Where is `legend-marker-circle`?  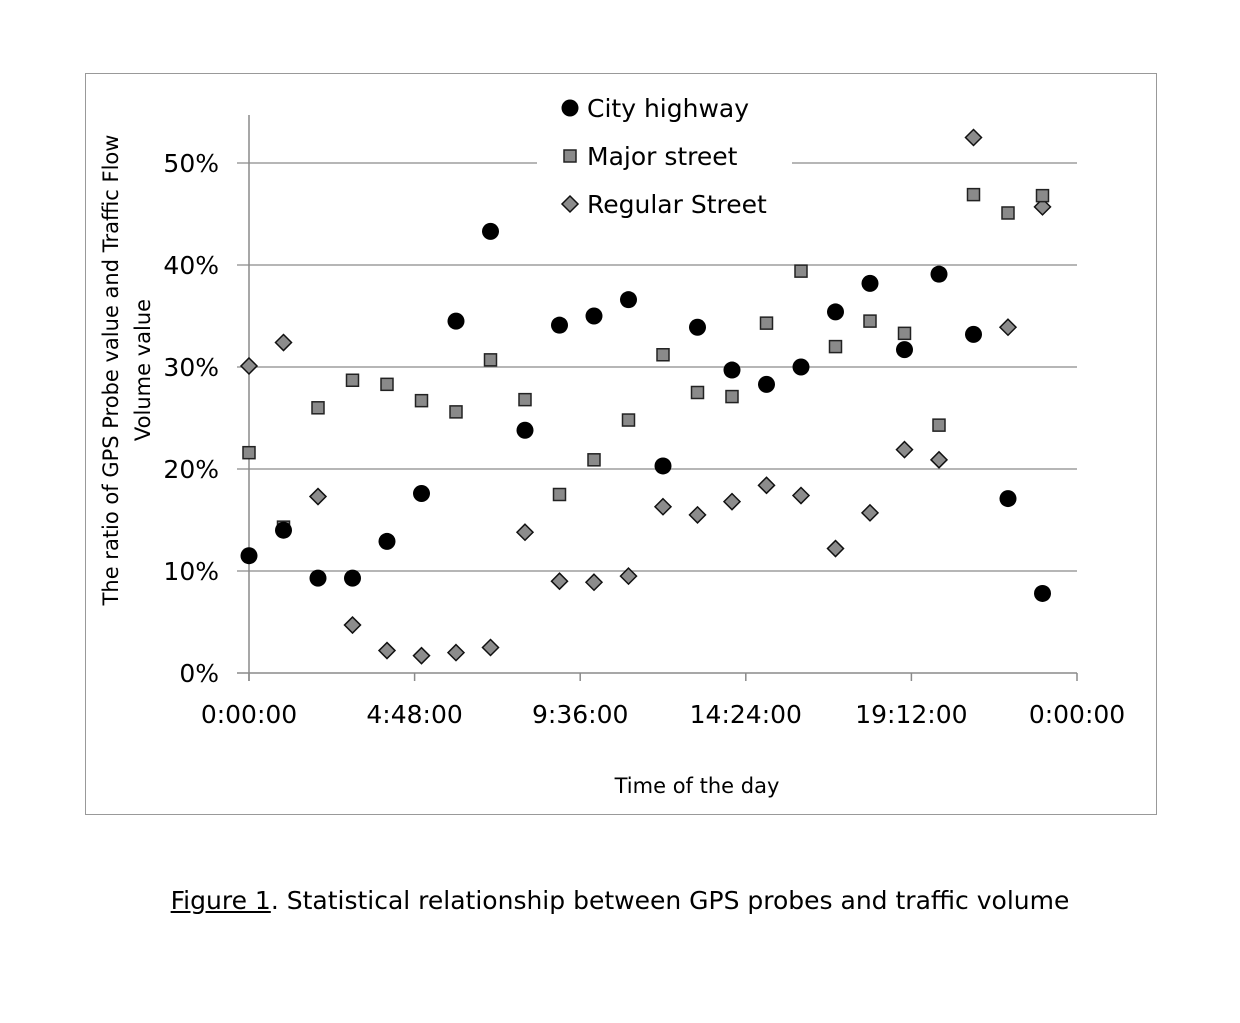
legend-marker-circle is located at coordinates (570, 108).